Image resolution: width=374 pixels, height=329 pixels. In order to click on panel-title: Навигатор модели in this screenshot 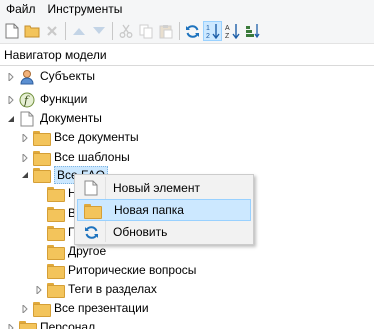, I will do `click(187, 55)`.